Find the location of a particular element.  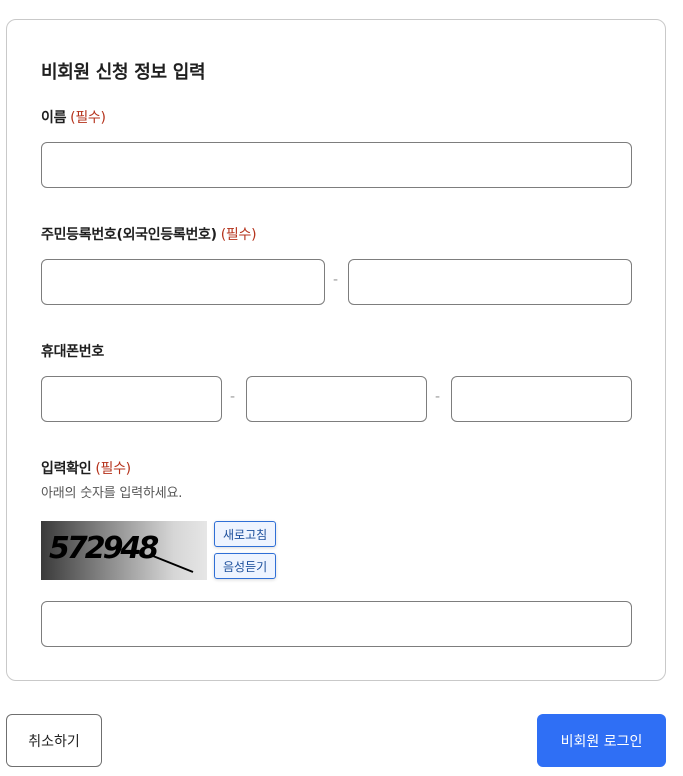

rrn-label: 주민등록번호(외국인등록번호) (필수) is located at coordinates (149, 234).